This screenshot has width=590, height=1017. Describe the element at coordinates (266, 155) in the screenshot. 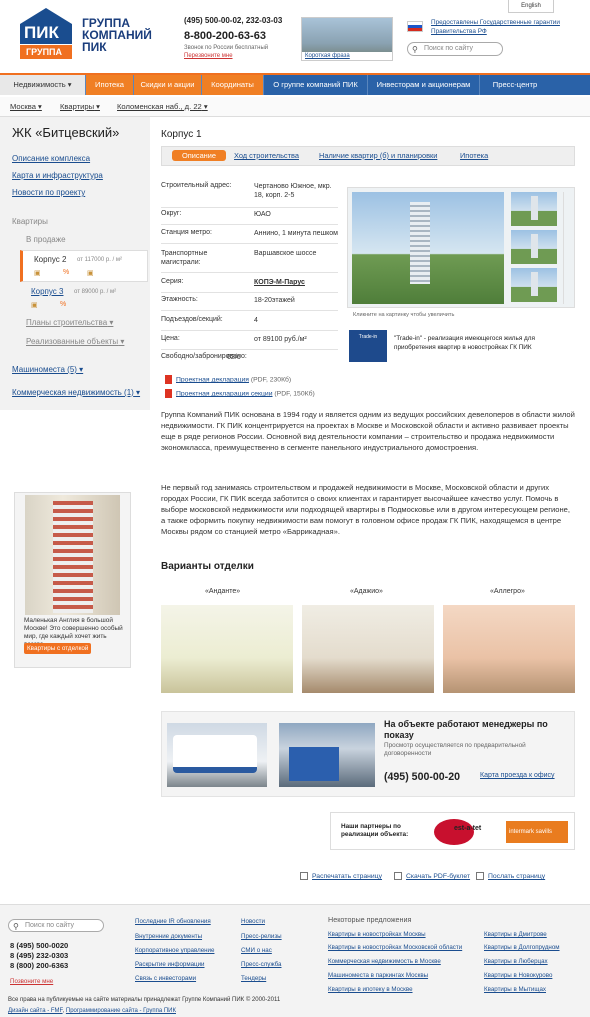

I see `tab-progress: Ход строительства` at that location.